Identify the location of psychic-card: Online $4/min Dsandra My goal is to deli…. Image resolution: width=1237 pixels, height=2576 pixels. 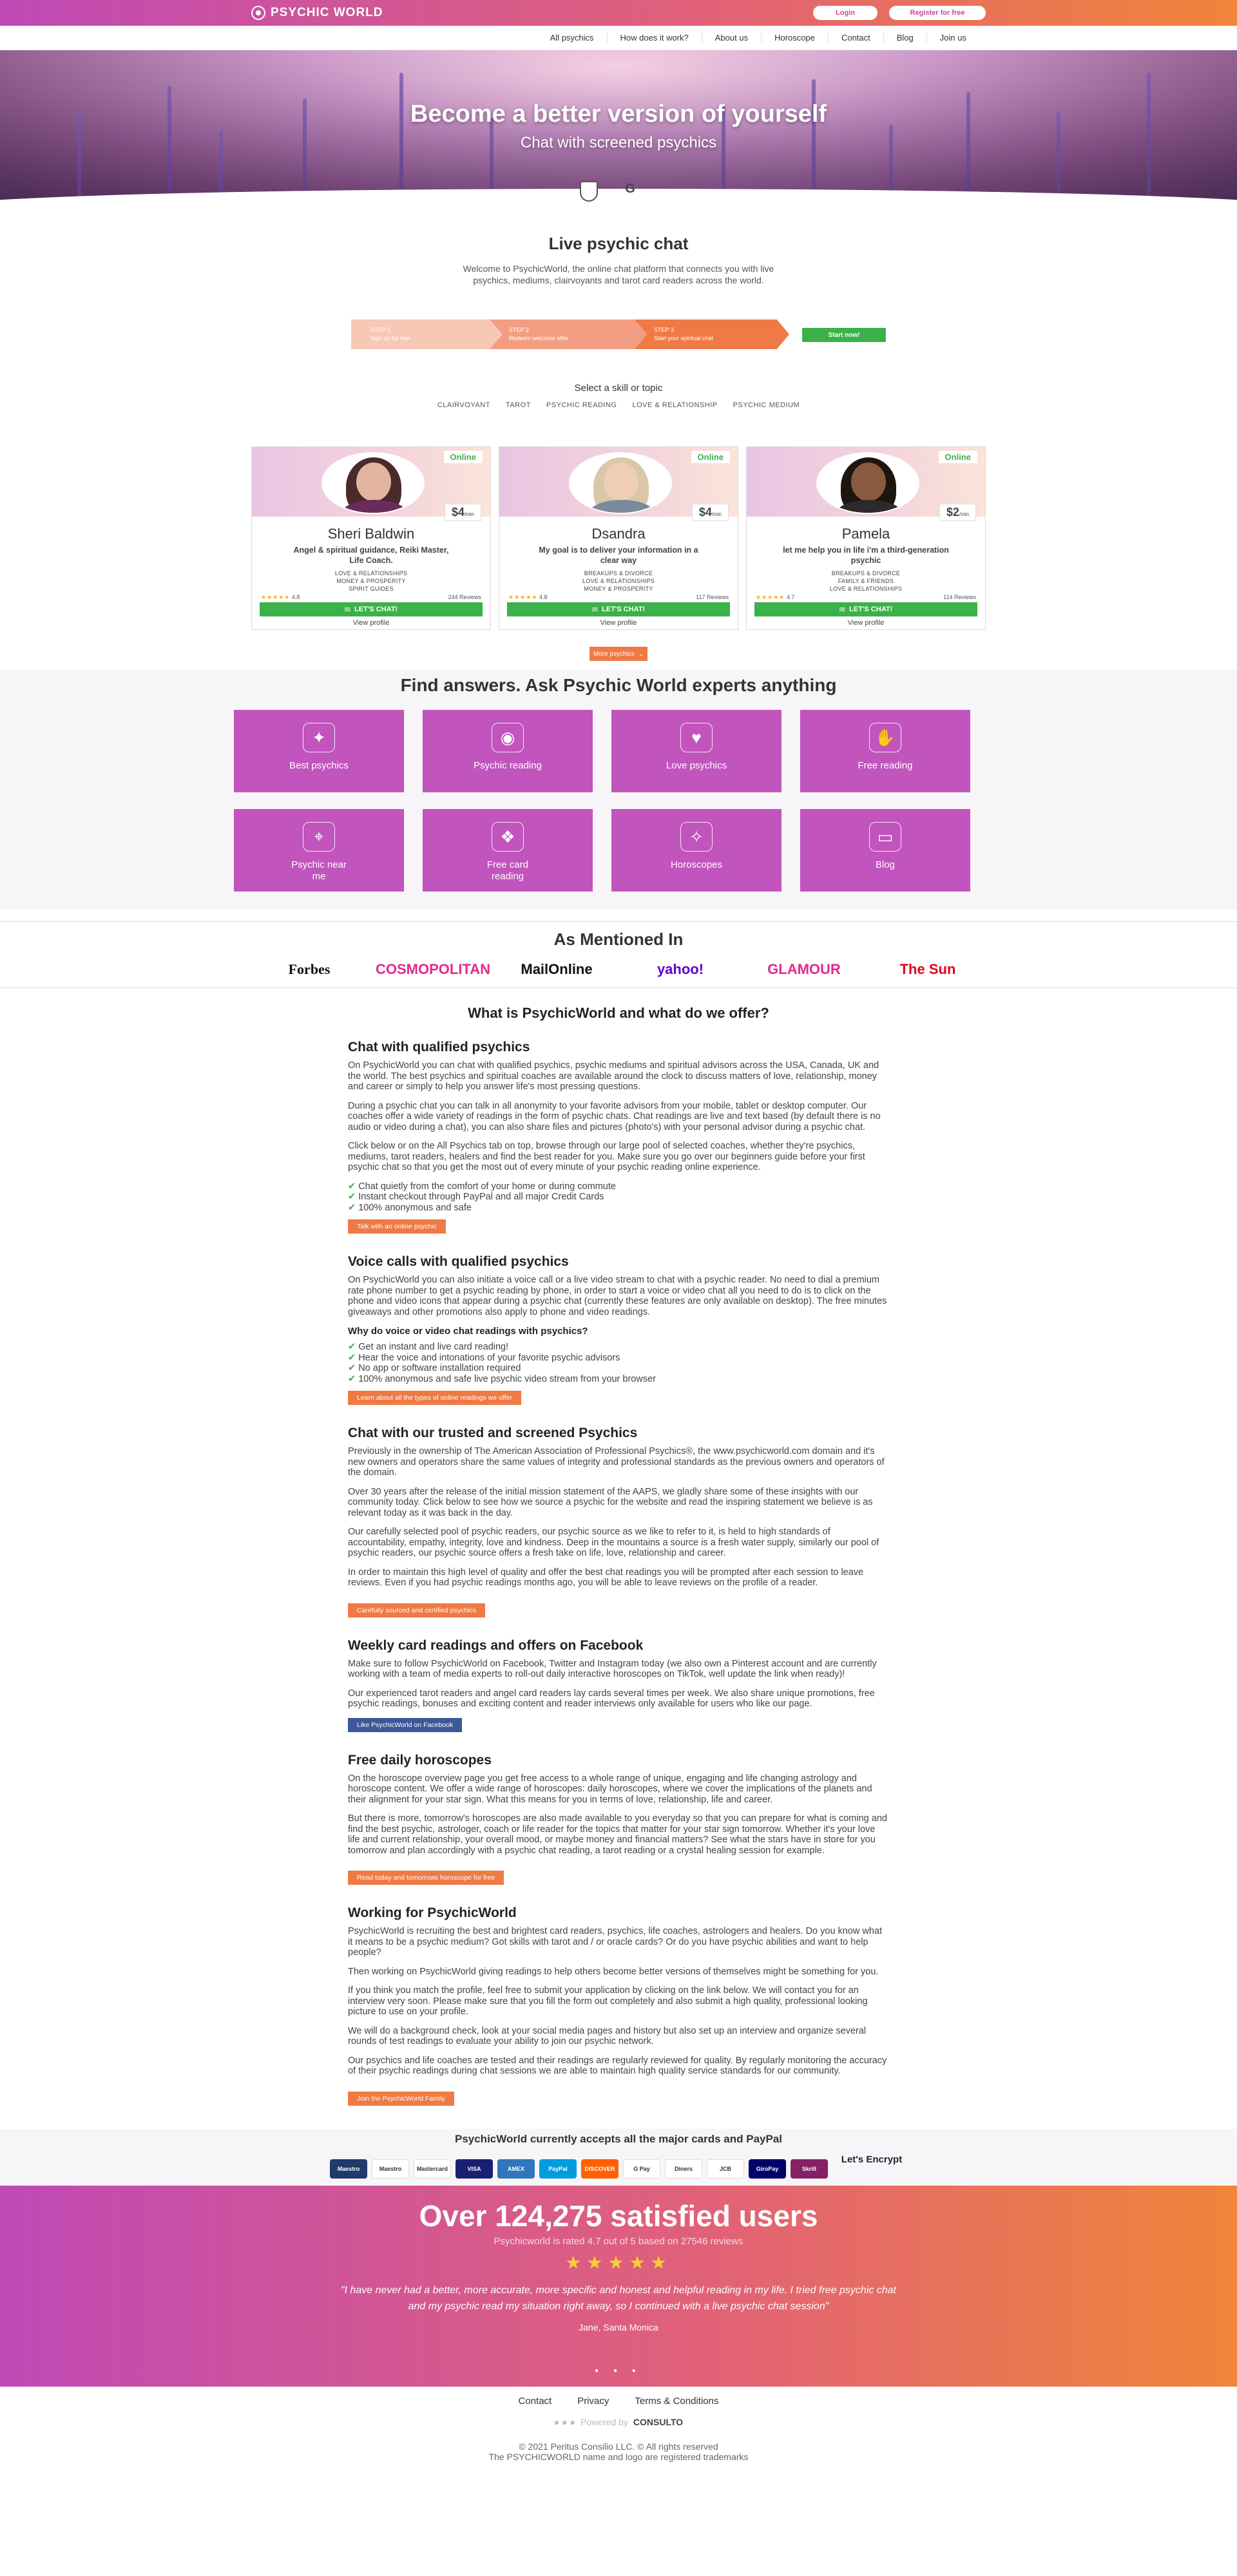
(618, 538).